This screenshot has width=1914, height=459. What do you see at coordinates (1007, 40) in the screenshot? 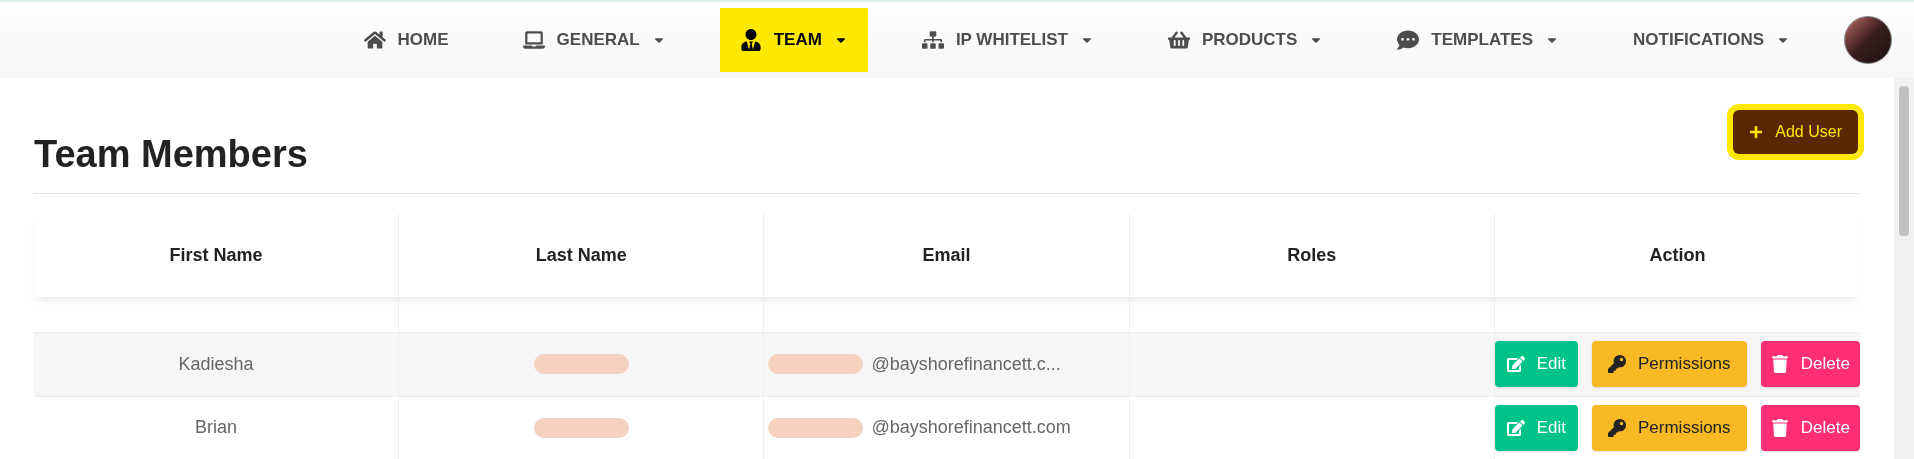
I see `nav-tab: IP WHITELIST` at bounding box center [1007, 40].